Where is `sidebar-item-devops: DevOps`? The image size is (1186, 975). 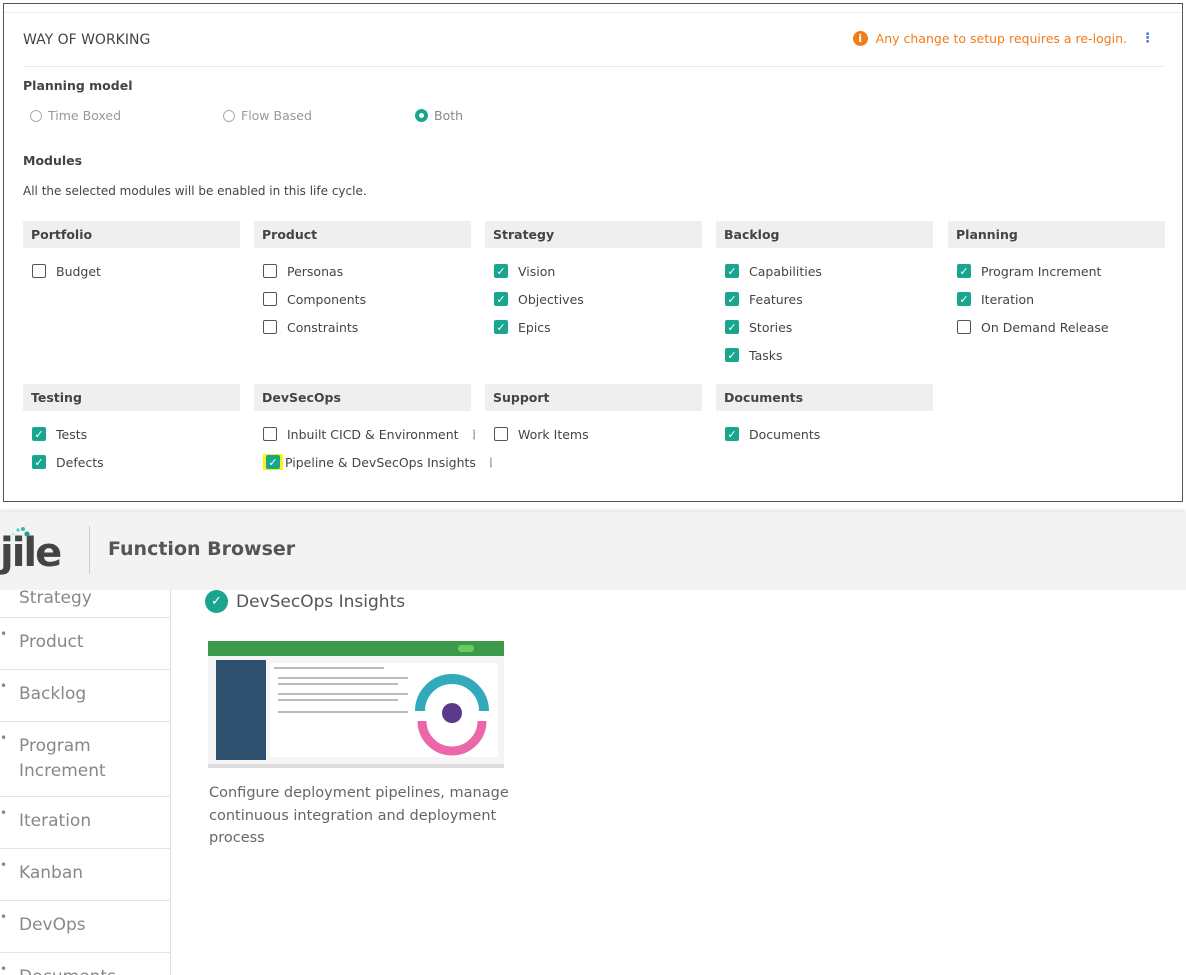 sidebar-item-devops: DevOps is located at coordinates (85, 927).